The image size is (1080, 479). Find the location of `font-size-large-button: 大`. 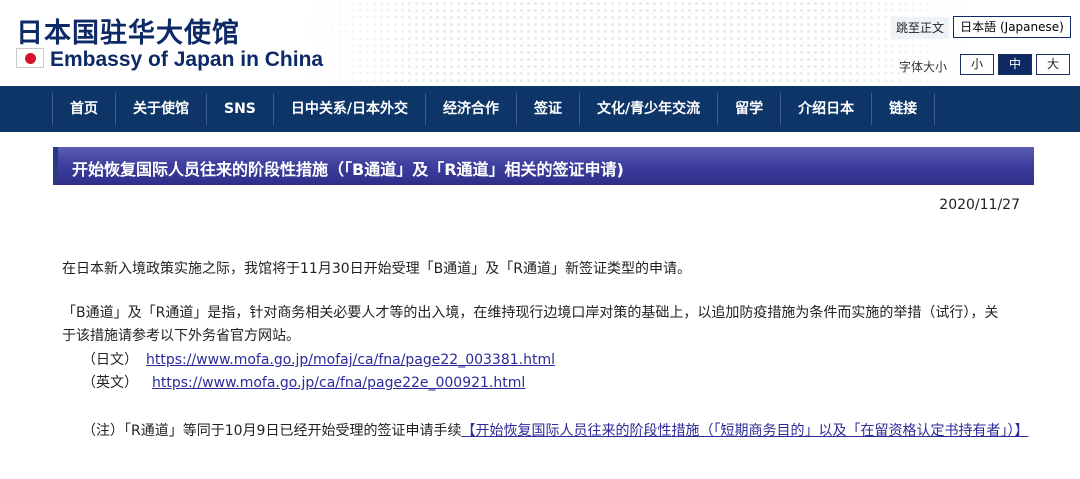

font-size-large-button: 大 is located at coordinates (1053, 64).